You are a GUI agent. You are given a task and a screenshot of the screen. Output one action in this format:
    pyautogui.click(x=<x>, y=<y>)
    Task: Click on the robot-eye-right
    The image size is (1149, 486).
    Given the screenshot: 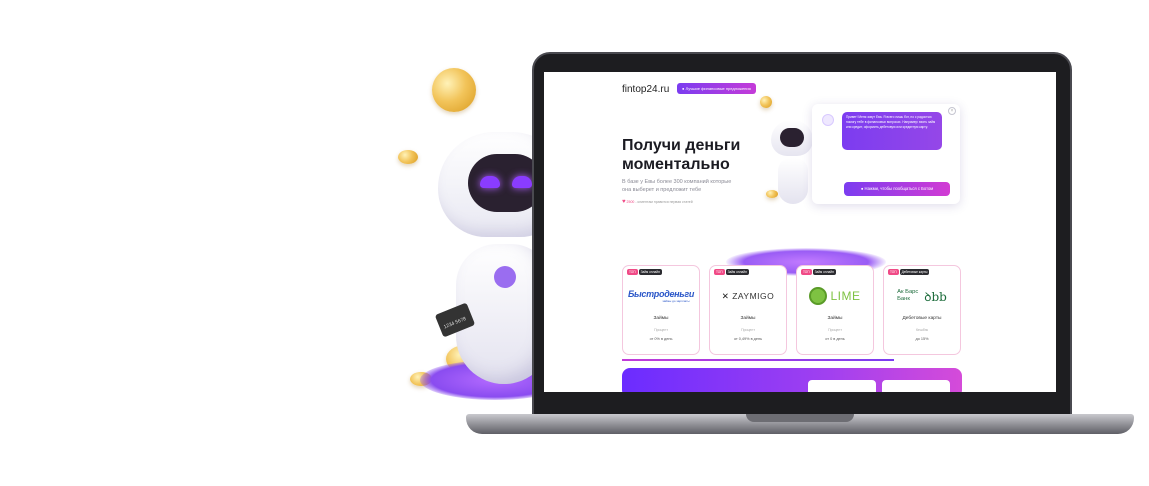 What is the action you would take?
    pyautogui.click(x=522, y=182)
    